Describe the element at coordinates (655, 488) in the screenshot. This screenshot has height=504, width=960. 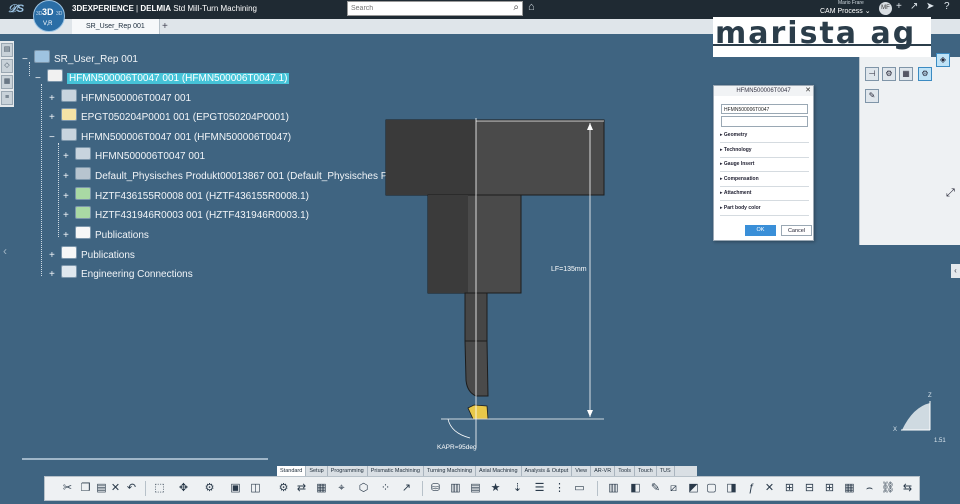
I see `pen-icon: ✎` at that location.